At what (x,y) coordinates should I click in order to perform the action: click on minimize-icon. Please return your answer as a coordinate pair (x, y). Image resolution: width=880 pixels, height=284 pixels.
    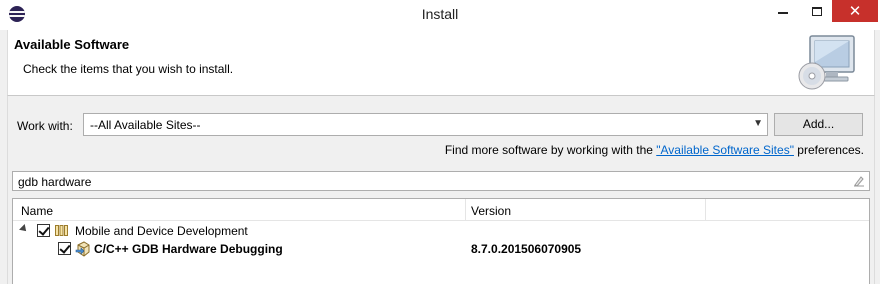
    Looking at the image, I should click on (783, 13).